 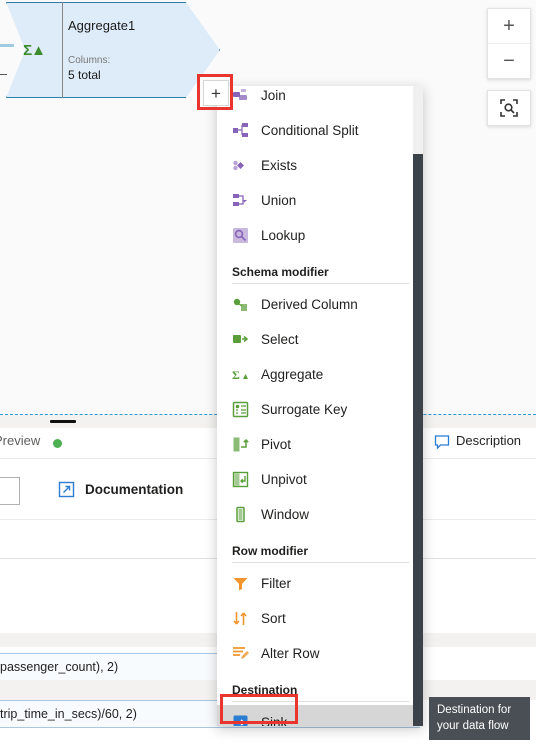 I want to click on documentation-button: Documentation, so click(x=120, y=489).